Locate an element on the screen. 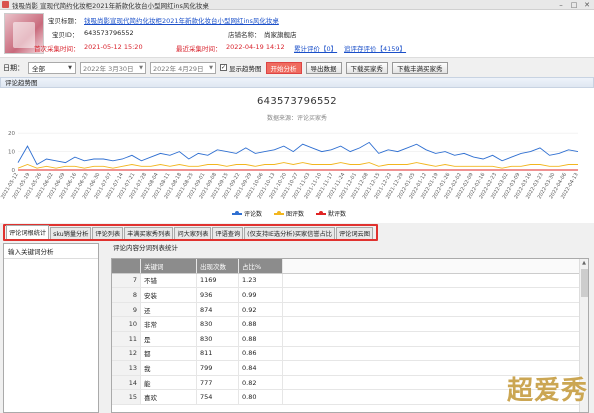  end-date-picker: 2022年 4月29日 ▼ is located at coordinates (183, 67).